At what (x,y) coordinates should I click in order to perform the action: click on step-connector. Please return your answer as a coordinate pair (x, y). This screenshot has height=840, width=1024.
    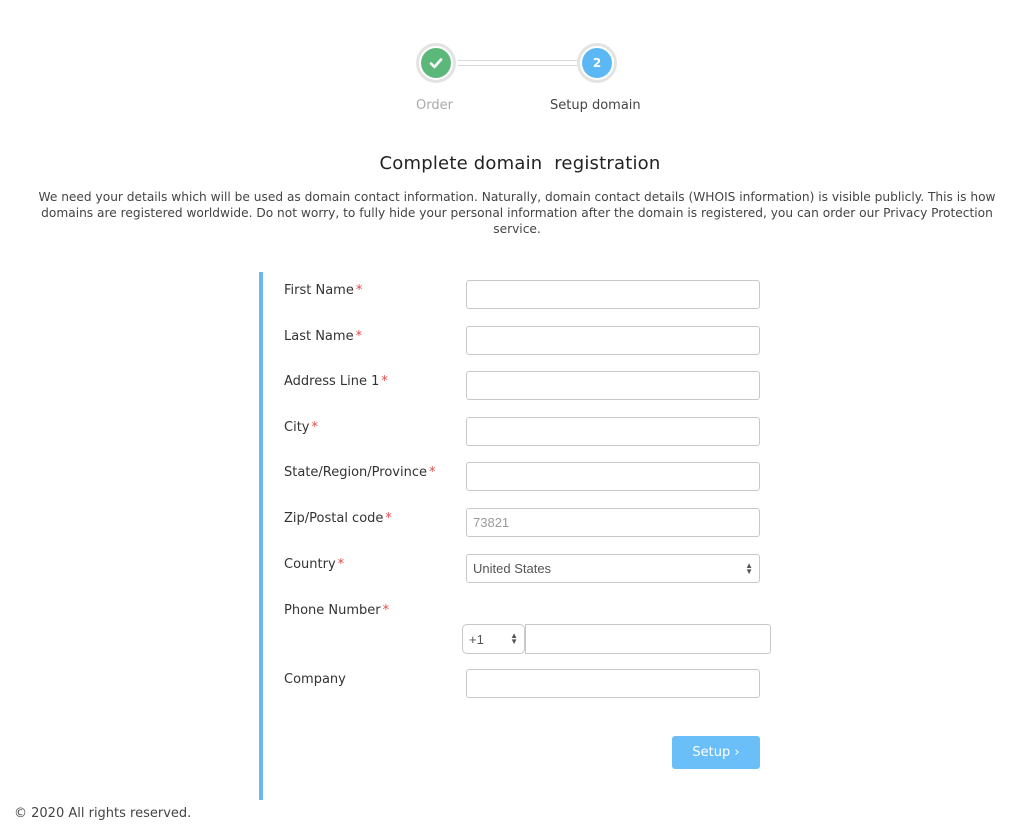
    Looking at the image, I should click on (518, 63).